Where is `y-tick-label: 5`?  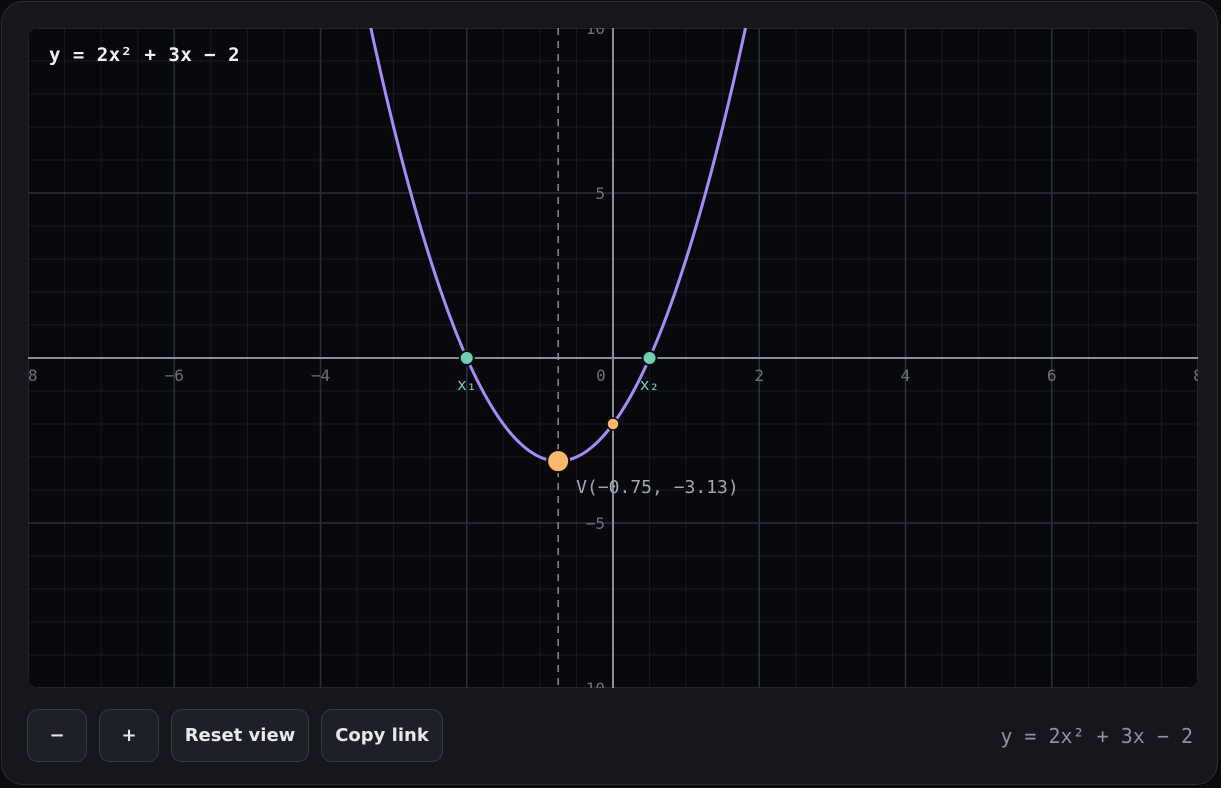 y-tick-label: 5 is located at coordinates (600, 193).